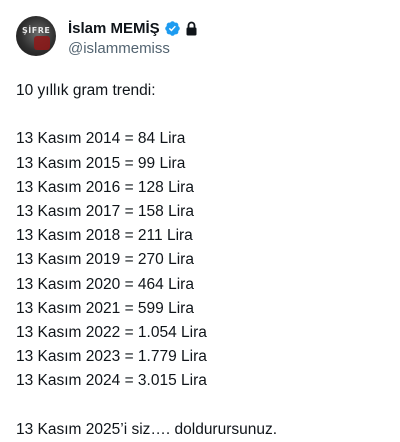 Image resolution: width=400 pixels, height=442 pixels. Describe the element at coordinates (105, 211) in the screenshot. I see `price-line: 13 Kasım 2017 = 158 Lira` at that location.